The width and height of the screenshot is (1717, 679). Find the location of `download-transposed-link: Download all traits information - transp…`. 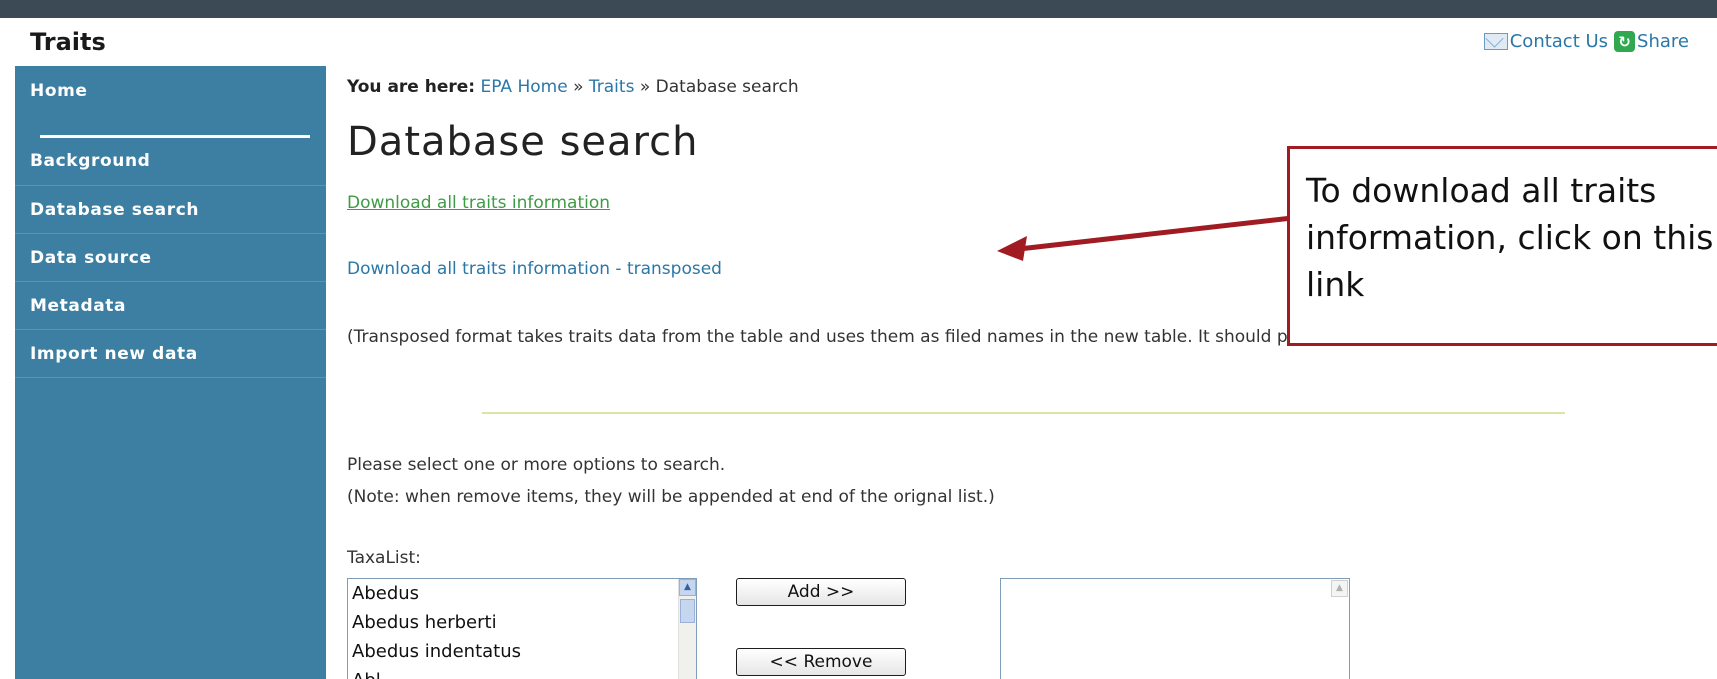

download-transposed-link: Download all traits information - transp… is located at coordinates (534, 269).